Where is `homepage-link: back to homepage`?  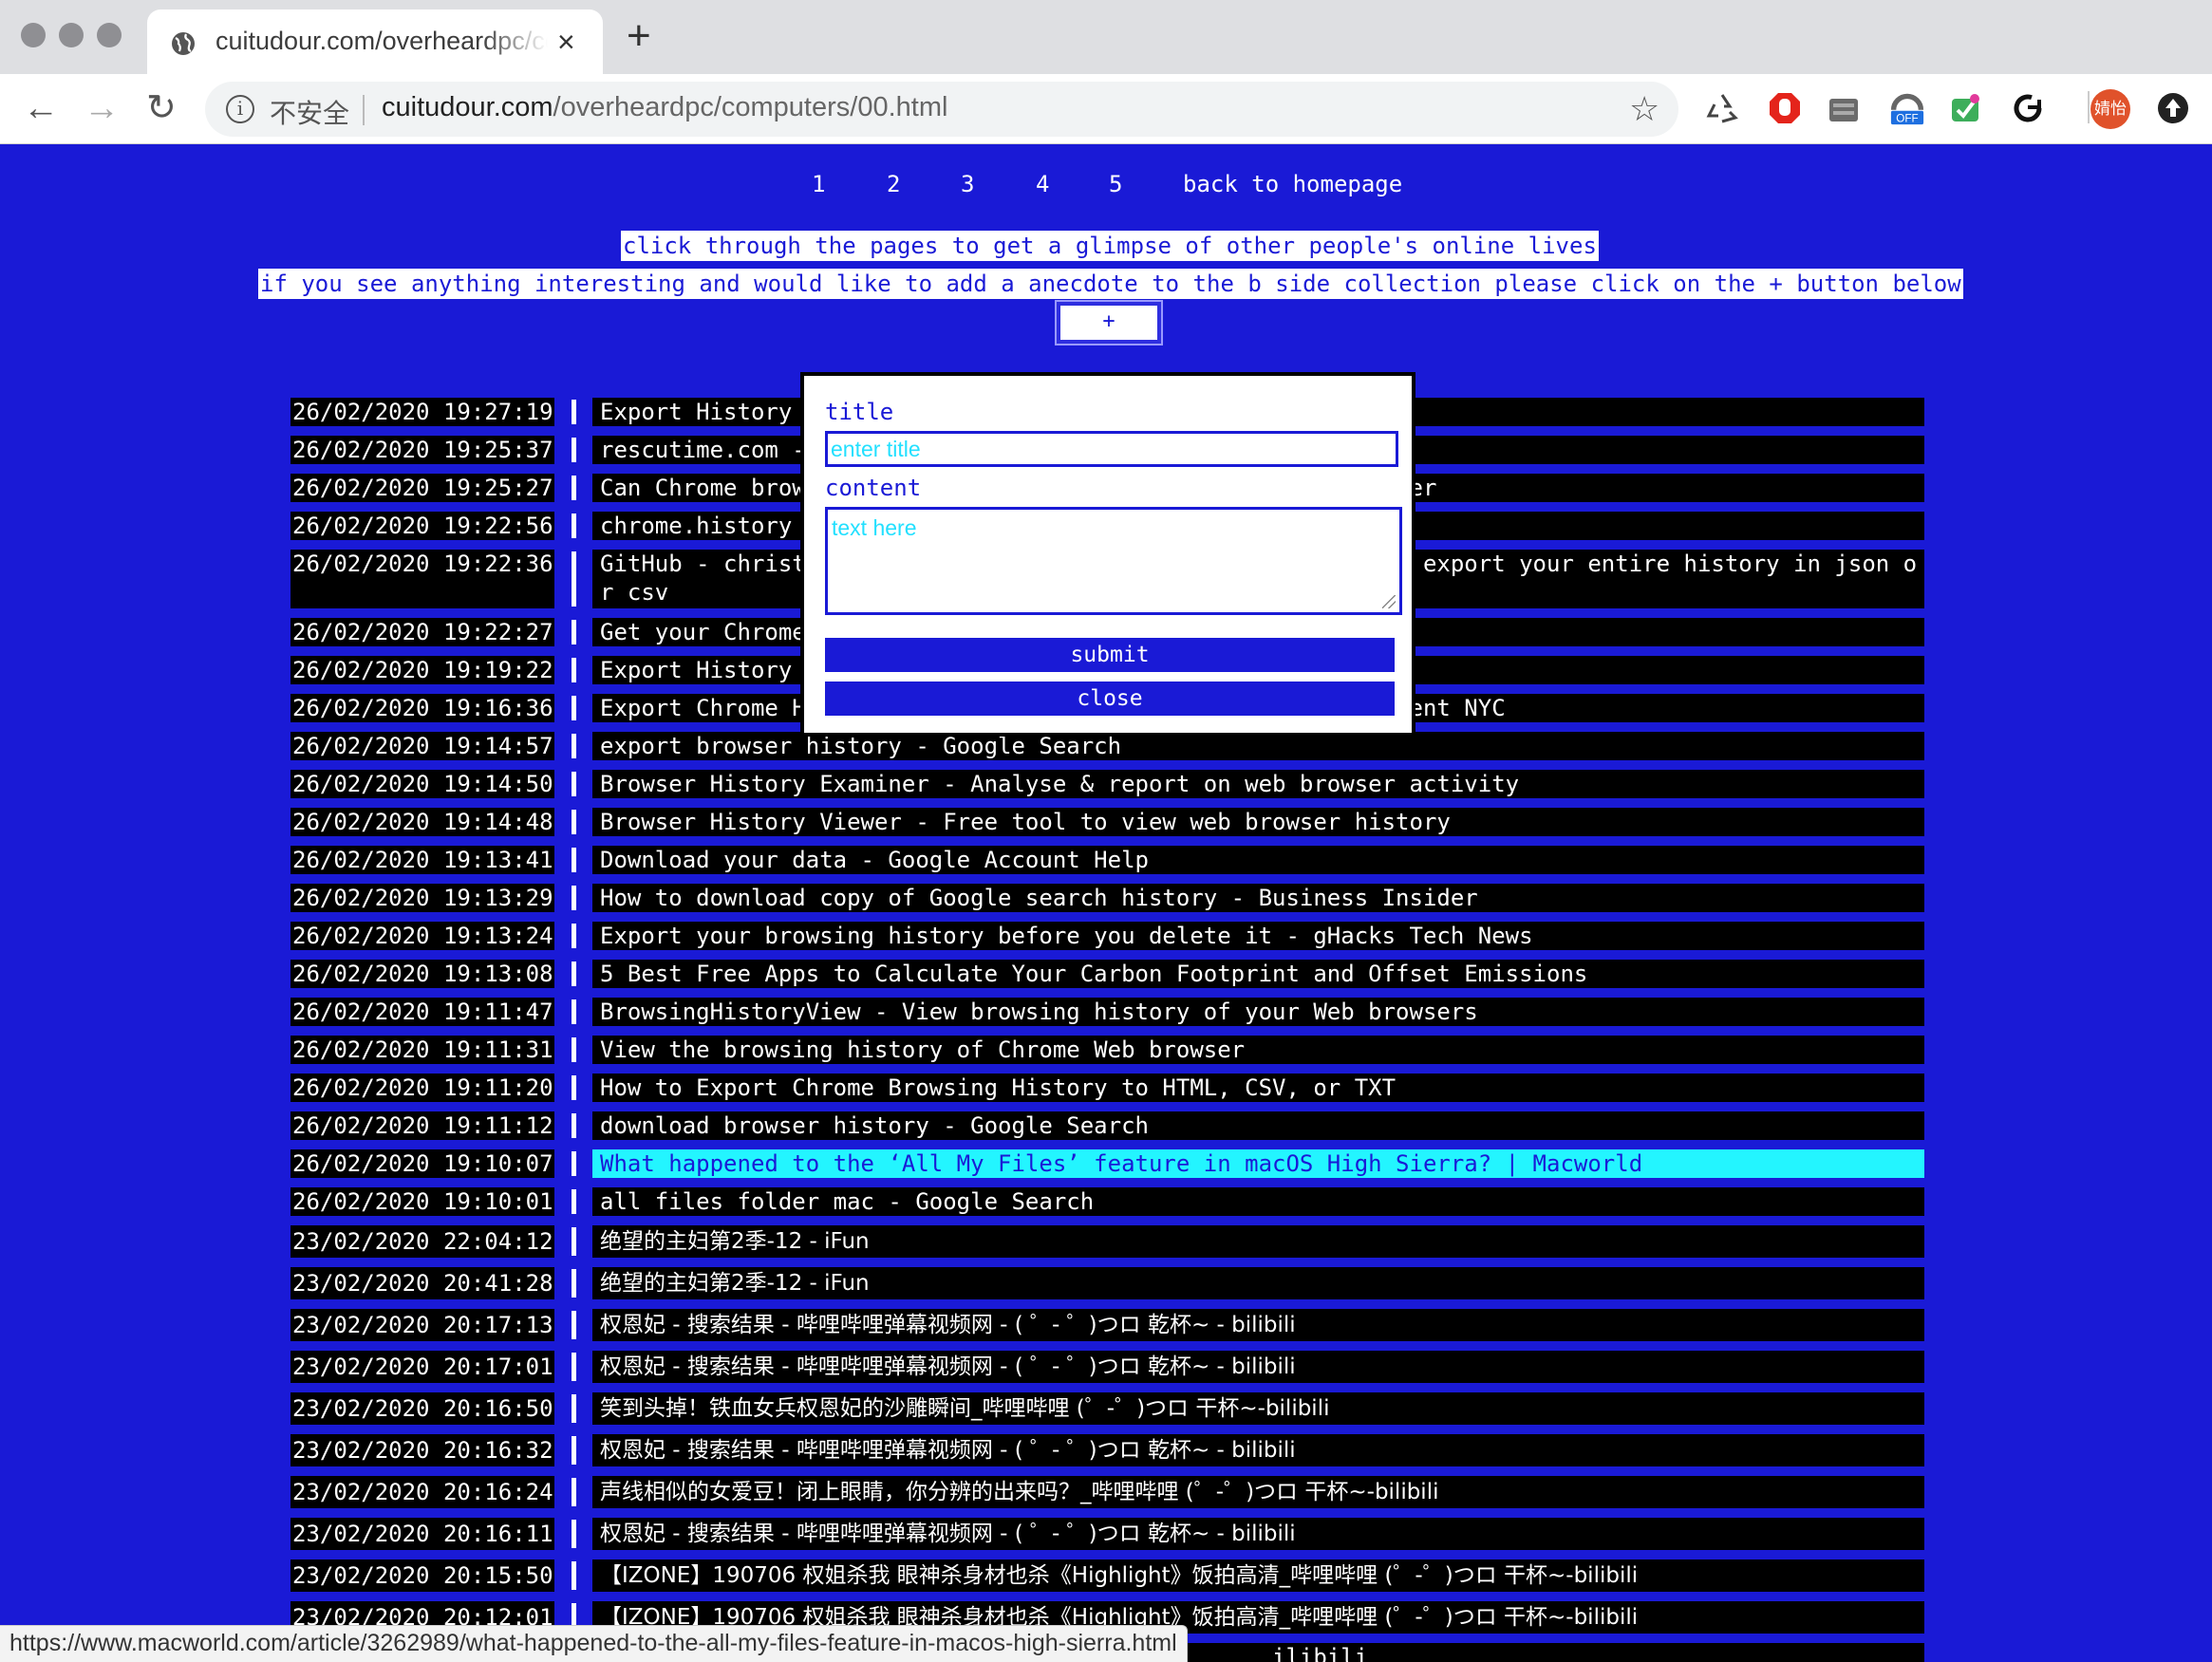
homepage-link: back to homepage is located at coordinates (1293, 184).